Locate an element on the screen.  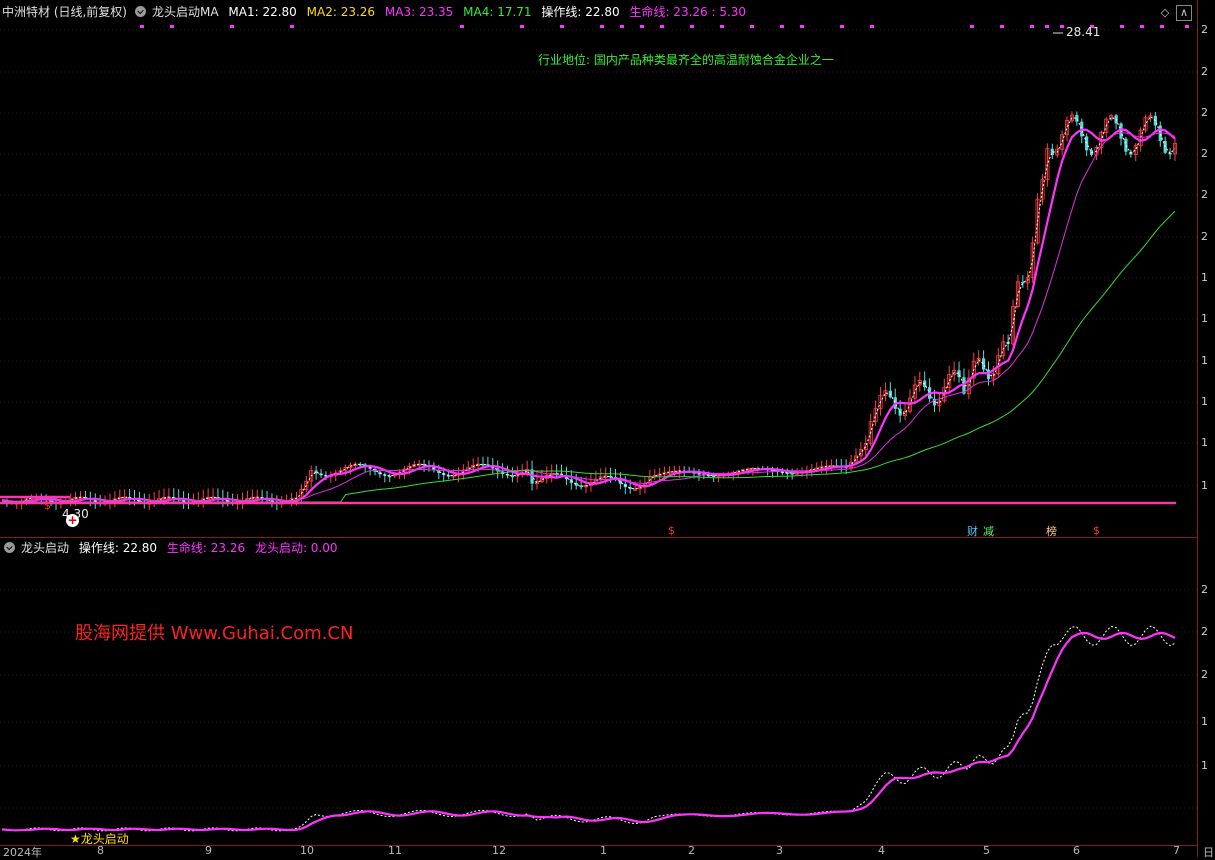
right-axis is located at coordinates (1206, 428).